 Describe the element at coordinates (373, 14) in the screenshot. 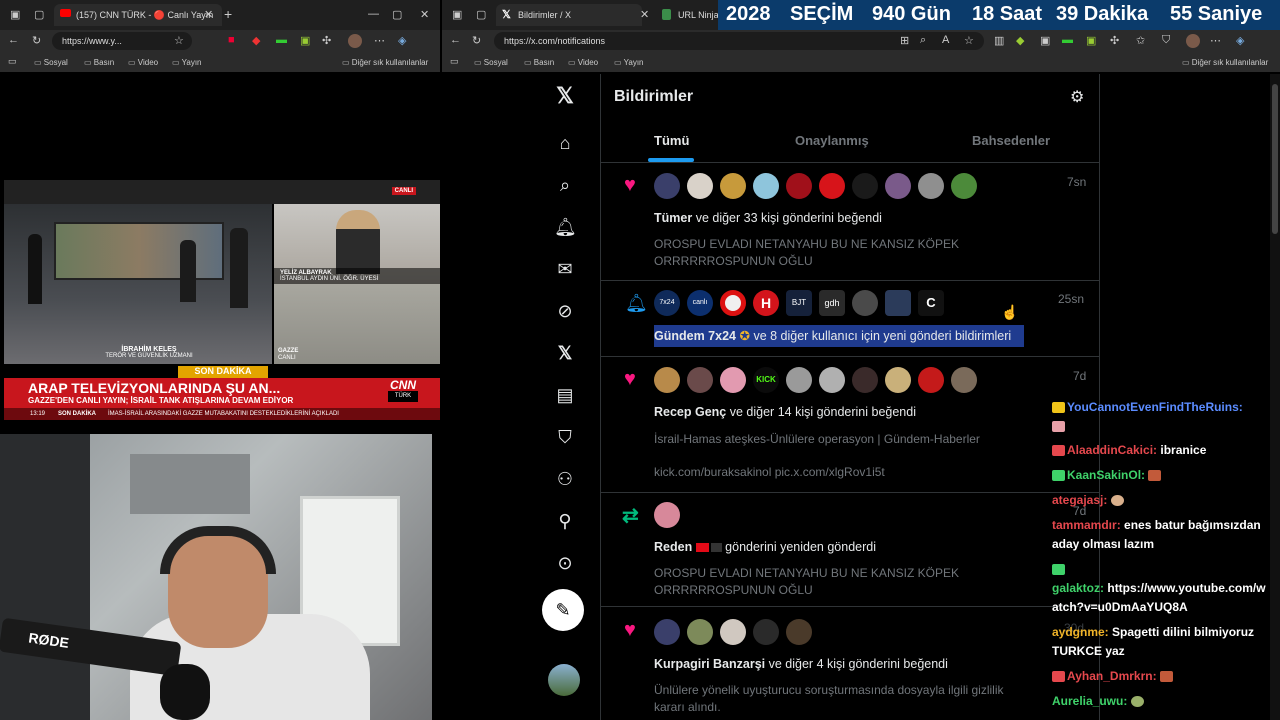

I see `minimize-icon: —` at that location.